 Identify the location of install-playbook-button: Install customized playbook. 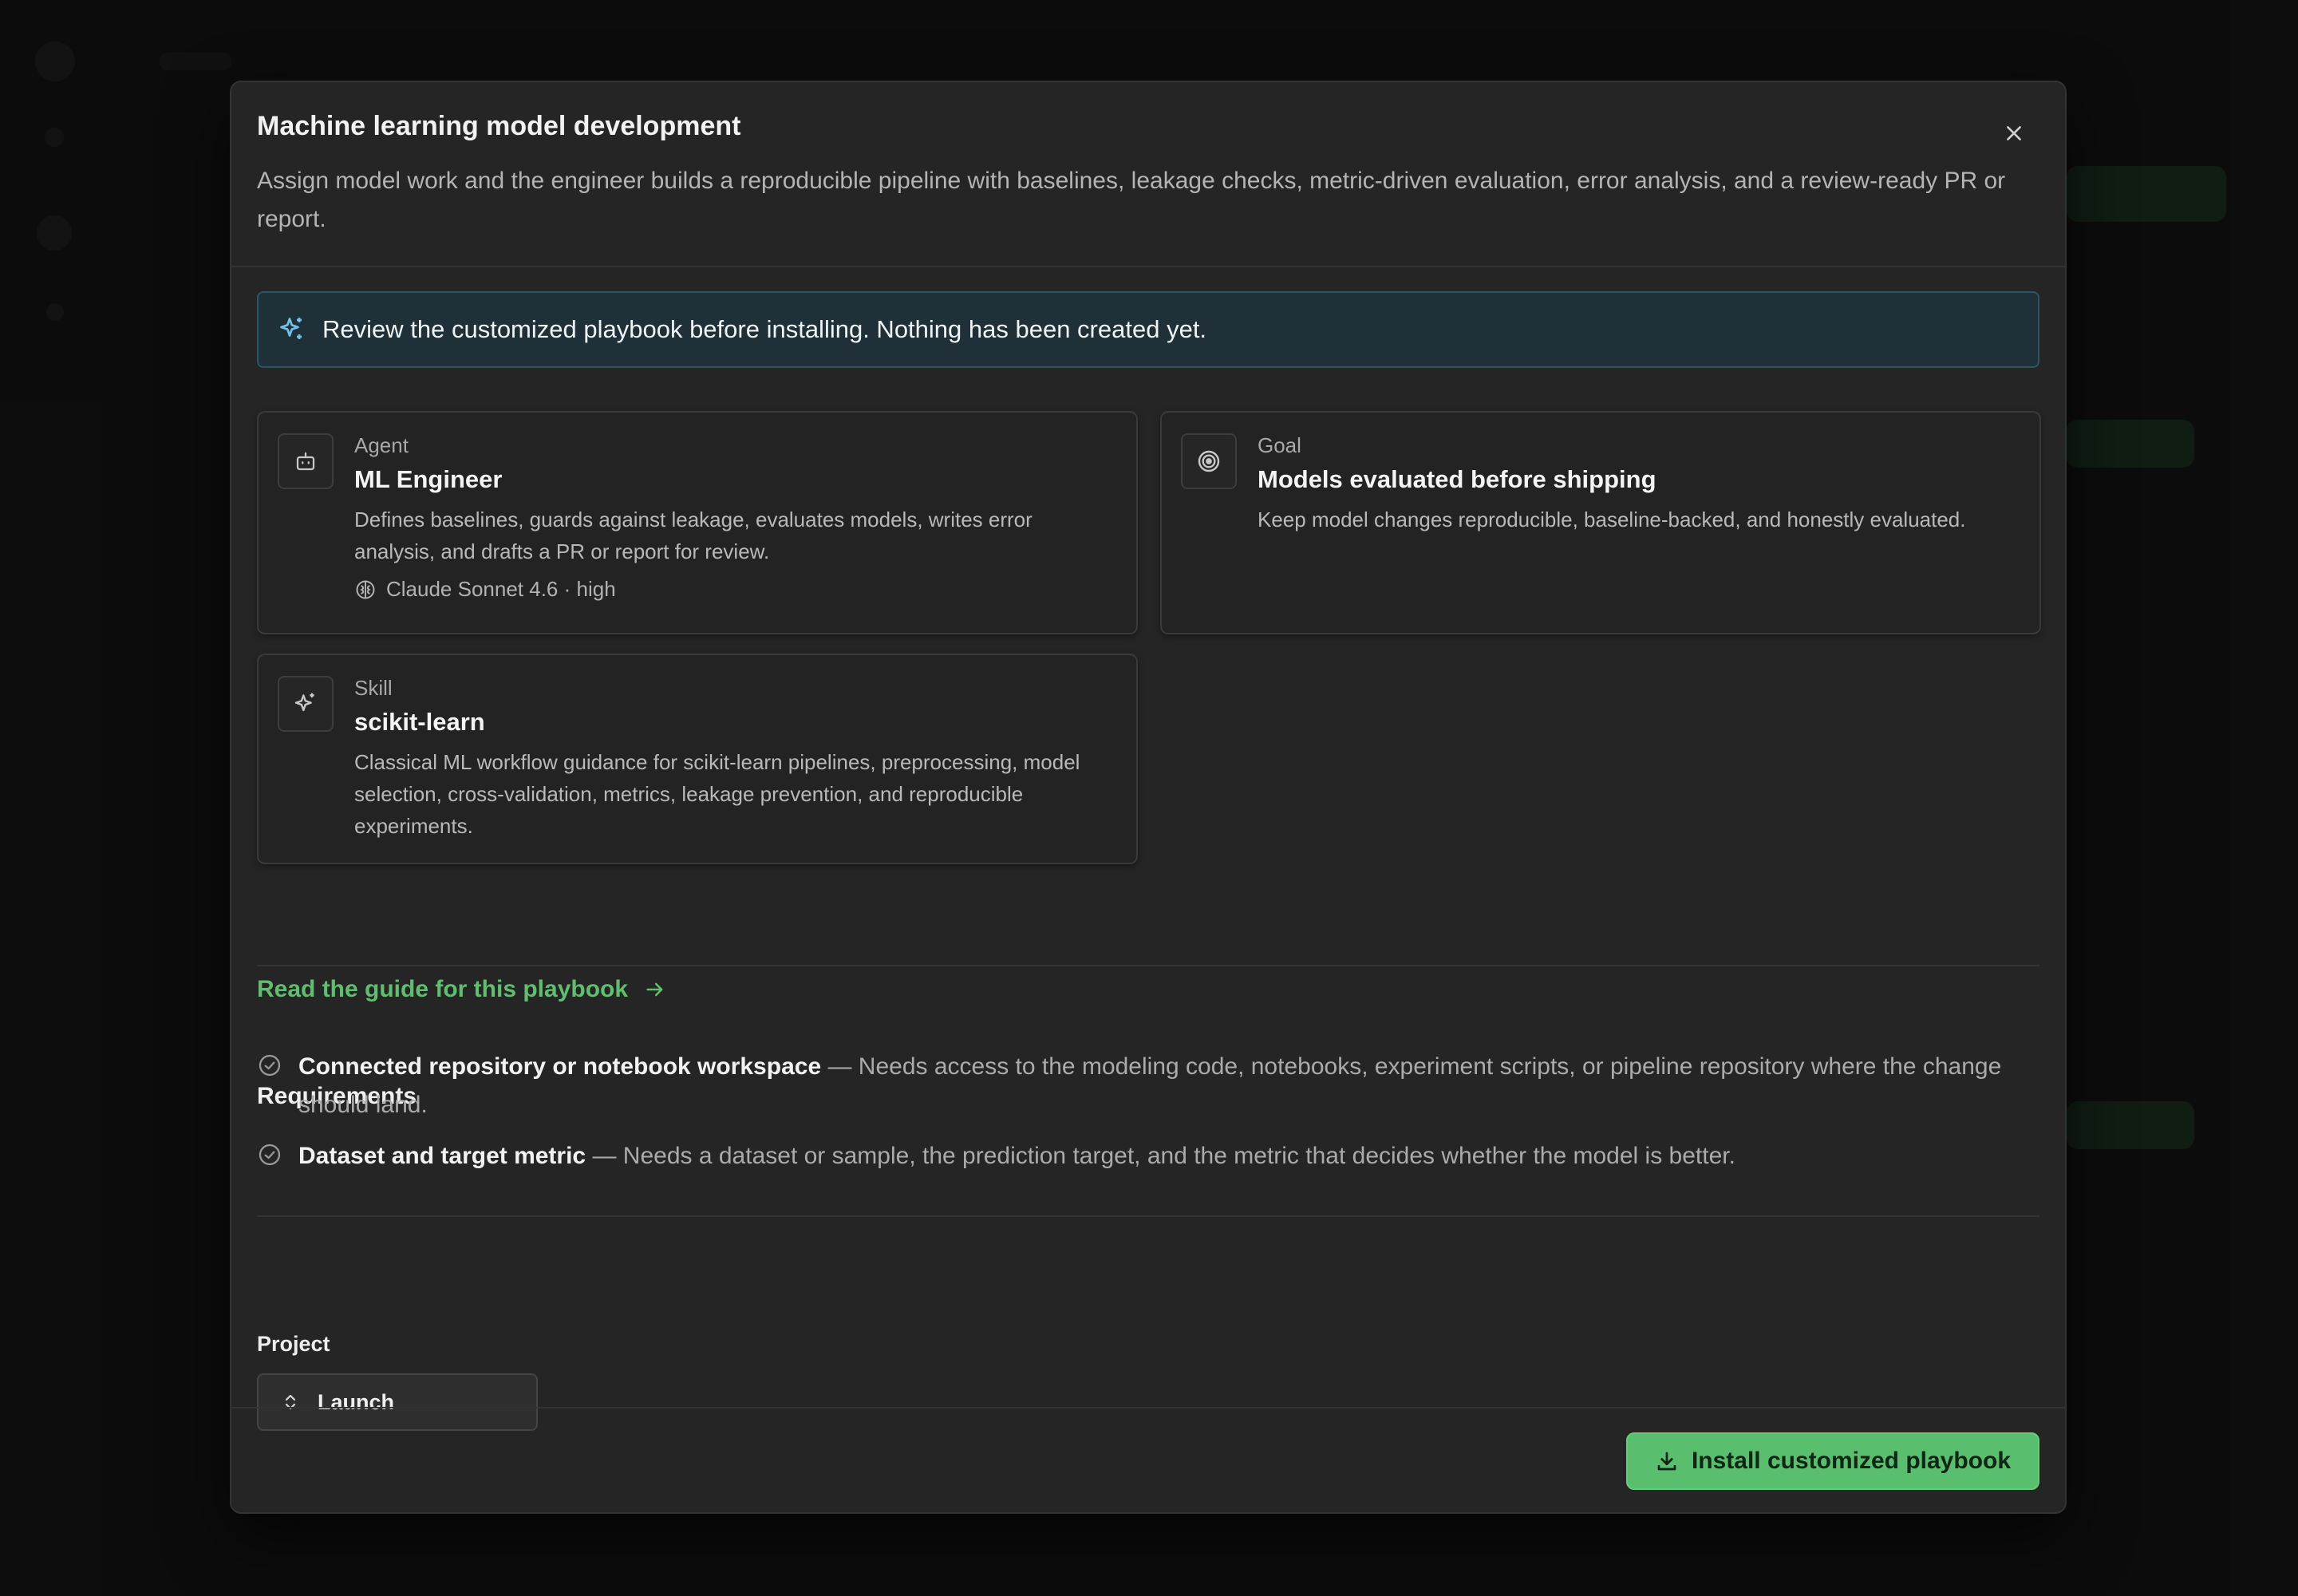
(1833, 1461).